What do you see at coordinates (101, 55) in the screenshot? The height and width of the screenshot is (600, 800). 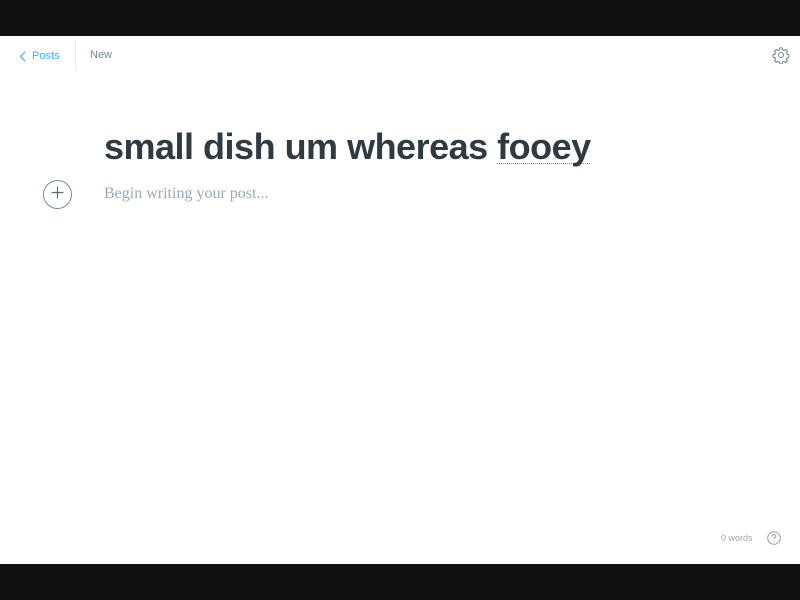 I see `post-status: New` at bounding box center [101, 55].